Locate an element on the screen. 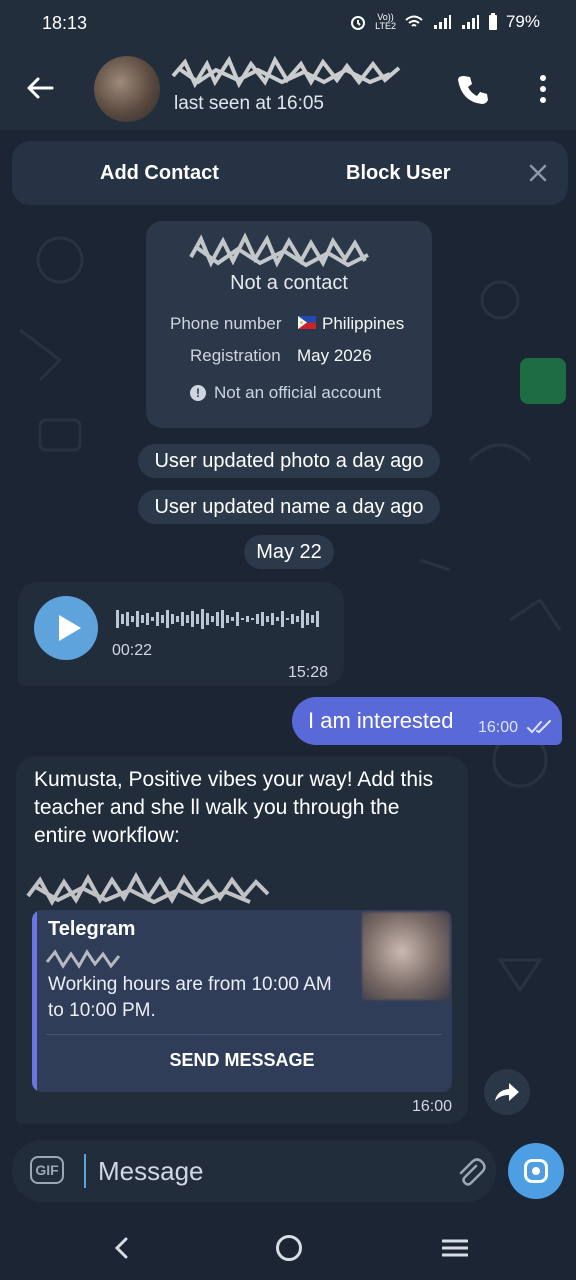 This screenshot has width=576, height=1280. registration-label: Registration is located at coordinates (235, 355).